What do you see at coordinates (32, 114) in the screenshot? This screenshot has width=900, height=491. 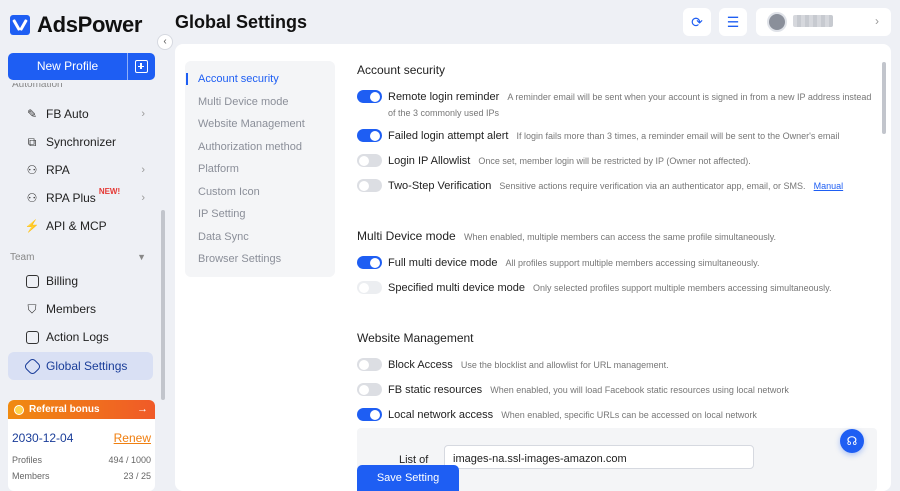 I see `fb-auto-icon: ✎` at bounding box center [32, 114].